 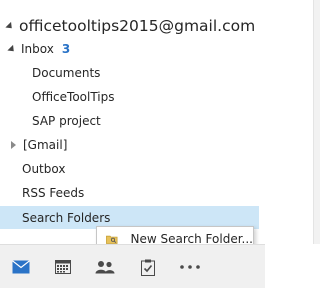 I want to click on folder-label: Inbox, so click(x=37, y=49).